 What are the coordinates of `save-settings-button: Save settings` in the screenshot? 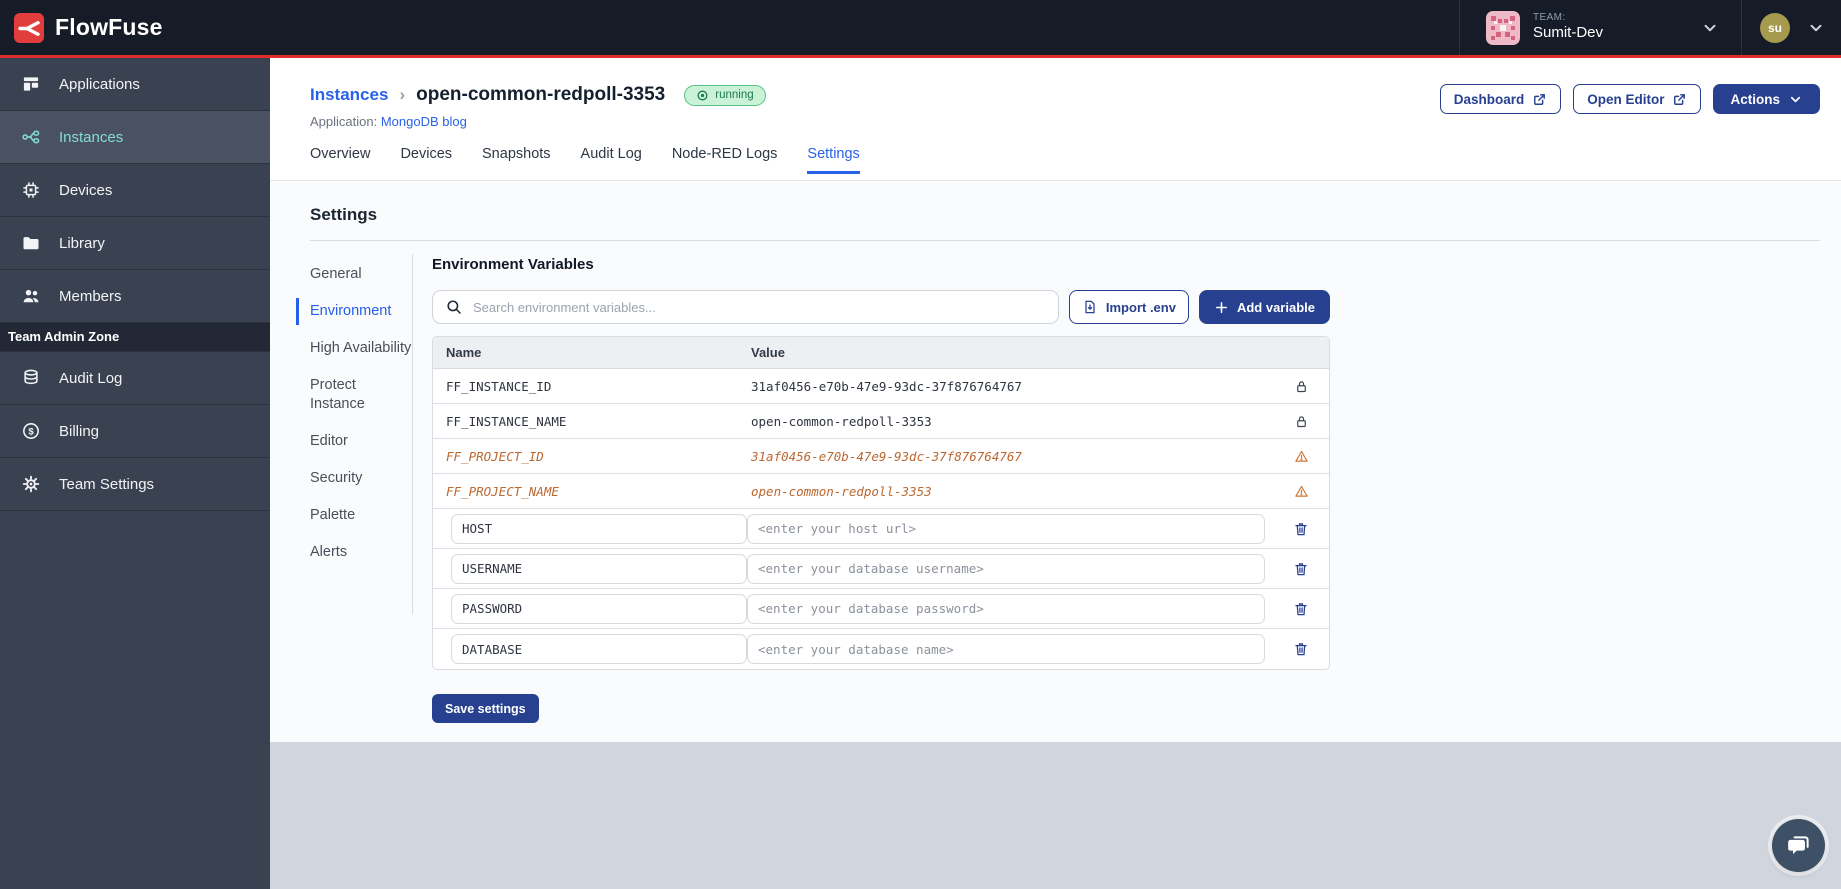 It's located at (485, 708).